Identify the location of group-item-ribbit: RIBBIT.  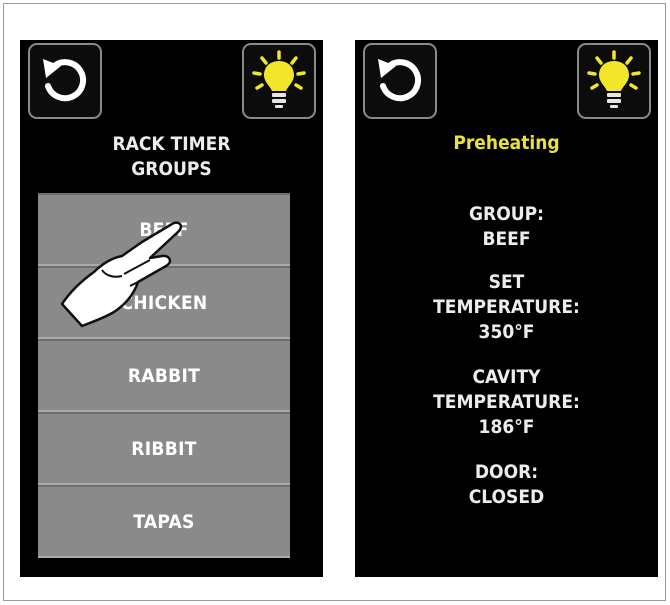
(164, 448).